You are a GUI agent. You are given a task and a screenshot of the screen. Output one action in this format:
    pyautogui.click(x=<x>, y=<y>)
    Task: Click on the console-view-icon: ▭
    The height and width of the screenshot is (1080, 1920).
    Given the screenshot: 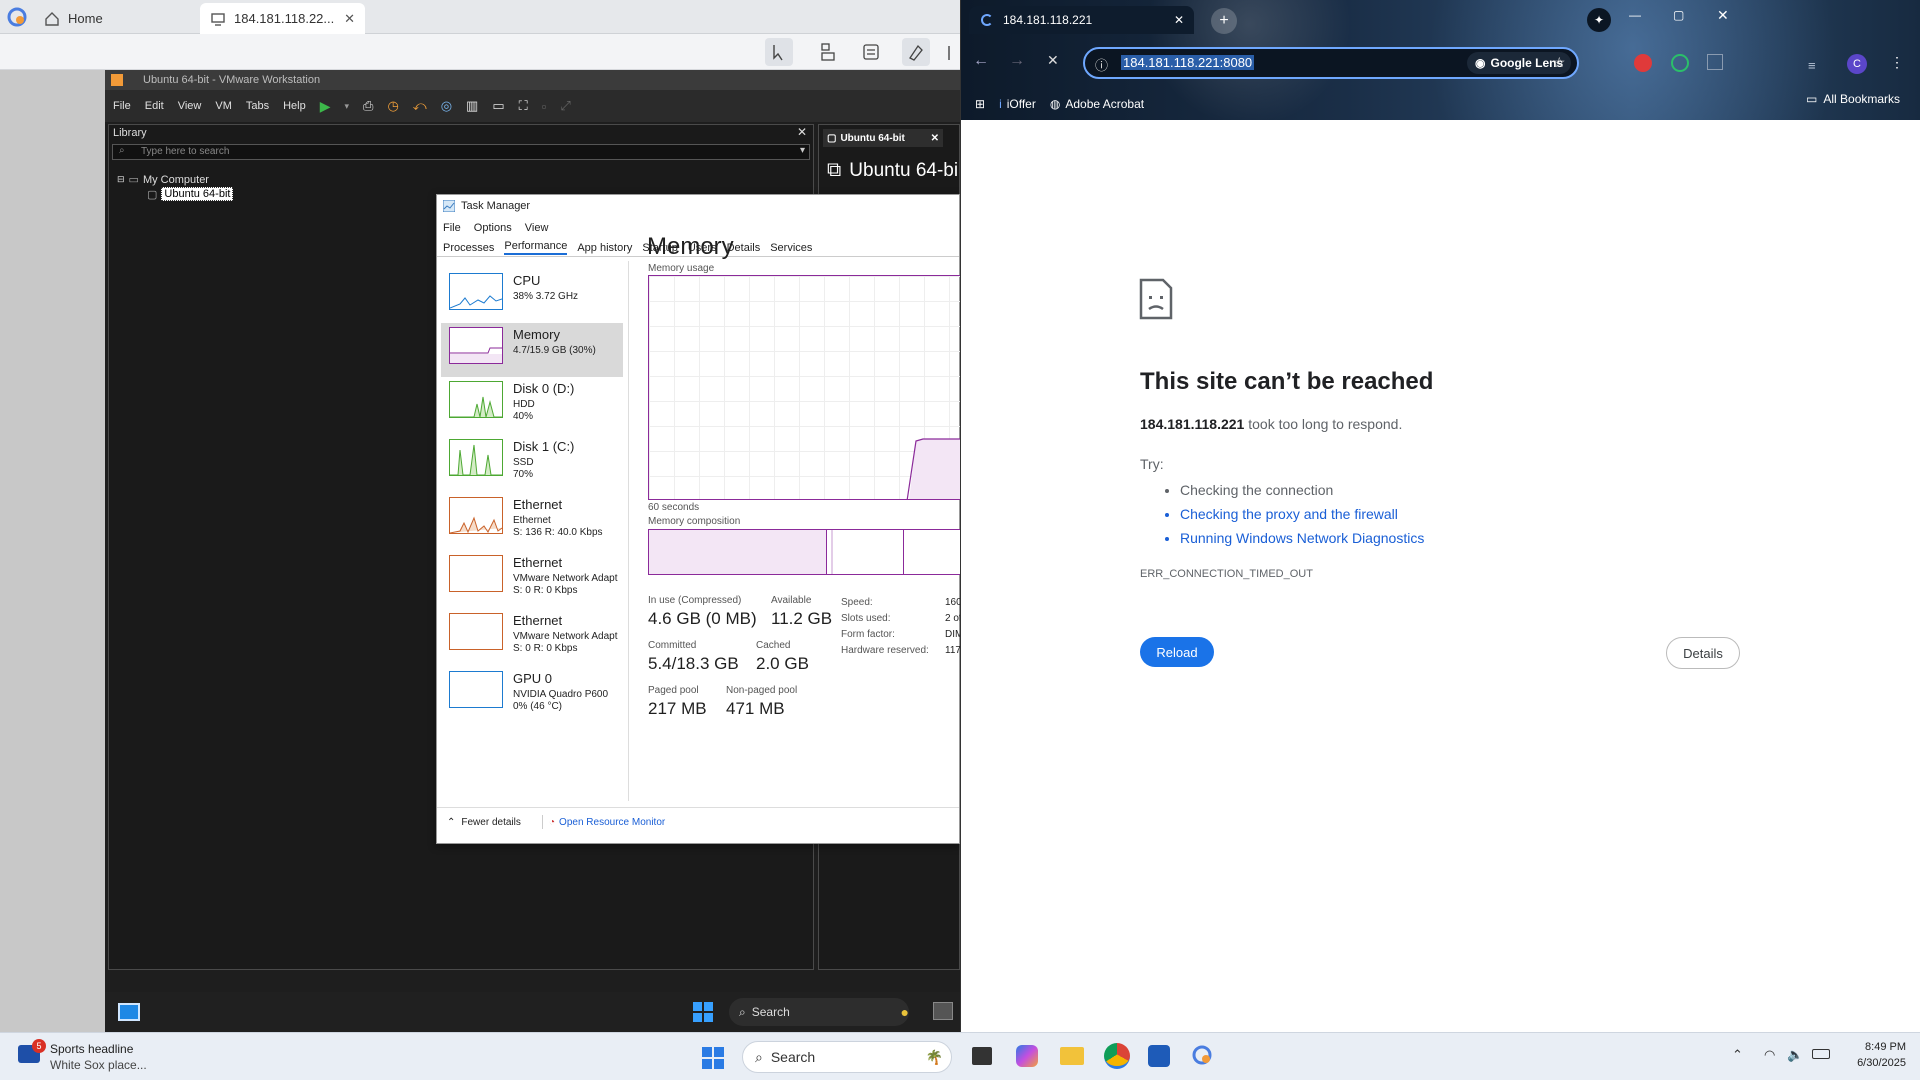 What is the action you would take?
    pyautogui.click(x=498, y=106)
    